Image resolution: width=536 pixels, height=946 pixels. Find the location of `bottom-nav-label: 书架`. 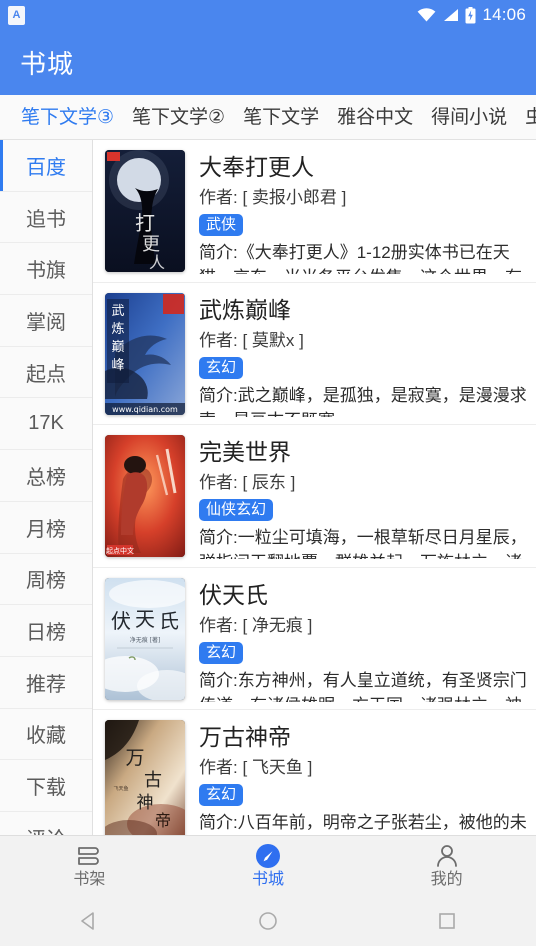

bottom-nav-label: 书架 is located at coordinates (89, 879).